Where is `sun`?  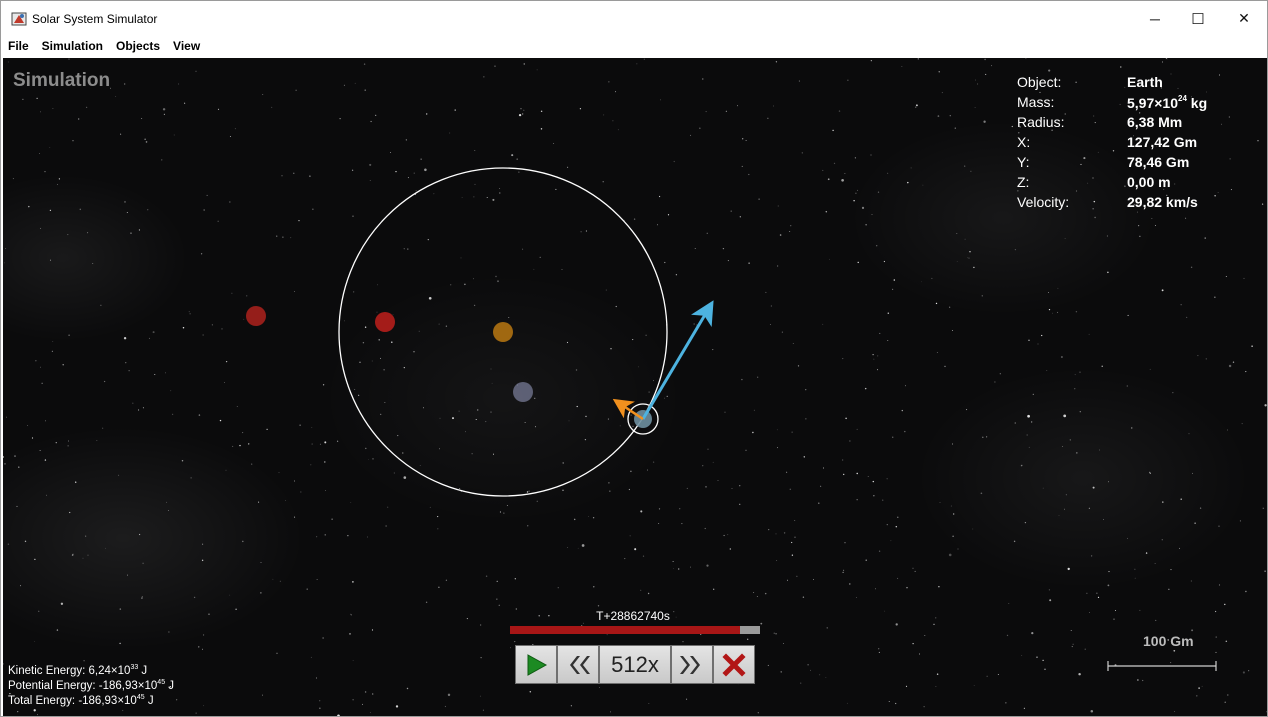
sun is located at coordinates (503, 332).